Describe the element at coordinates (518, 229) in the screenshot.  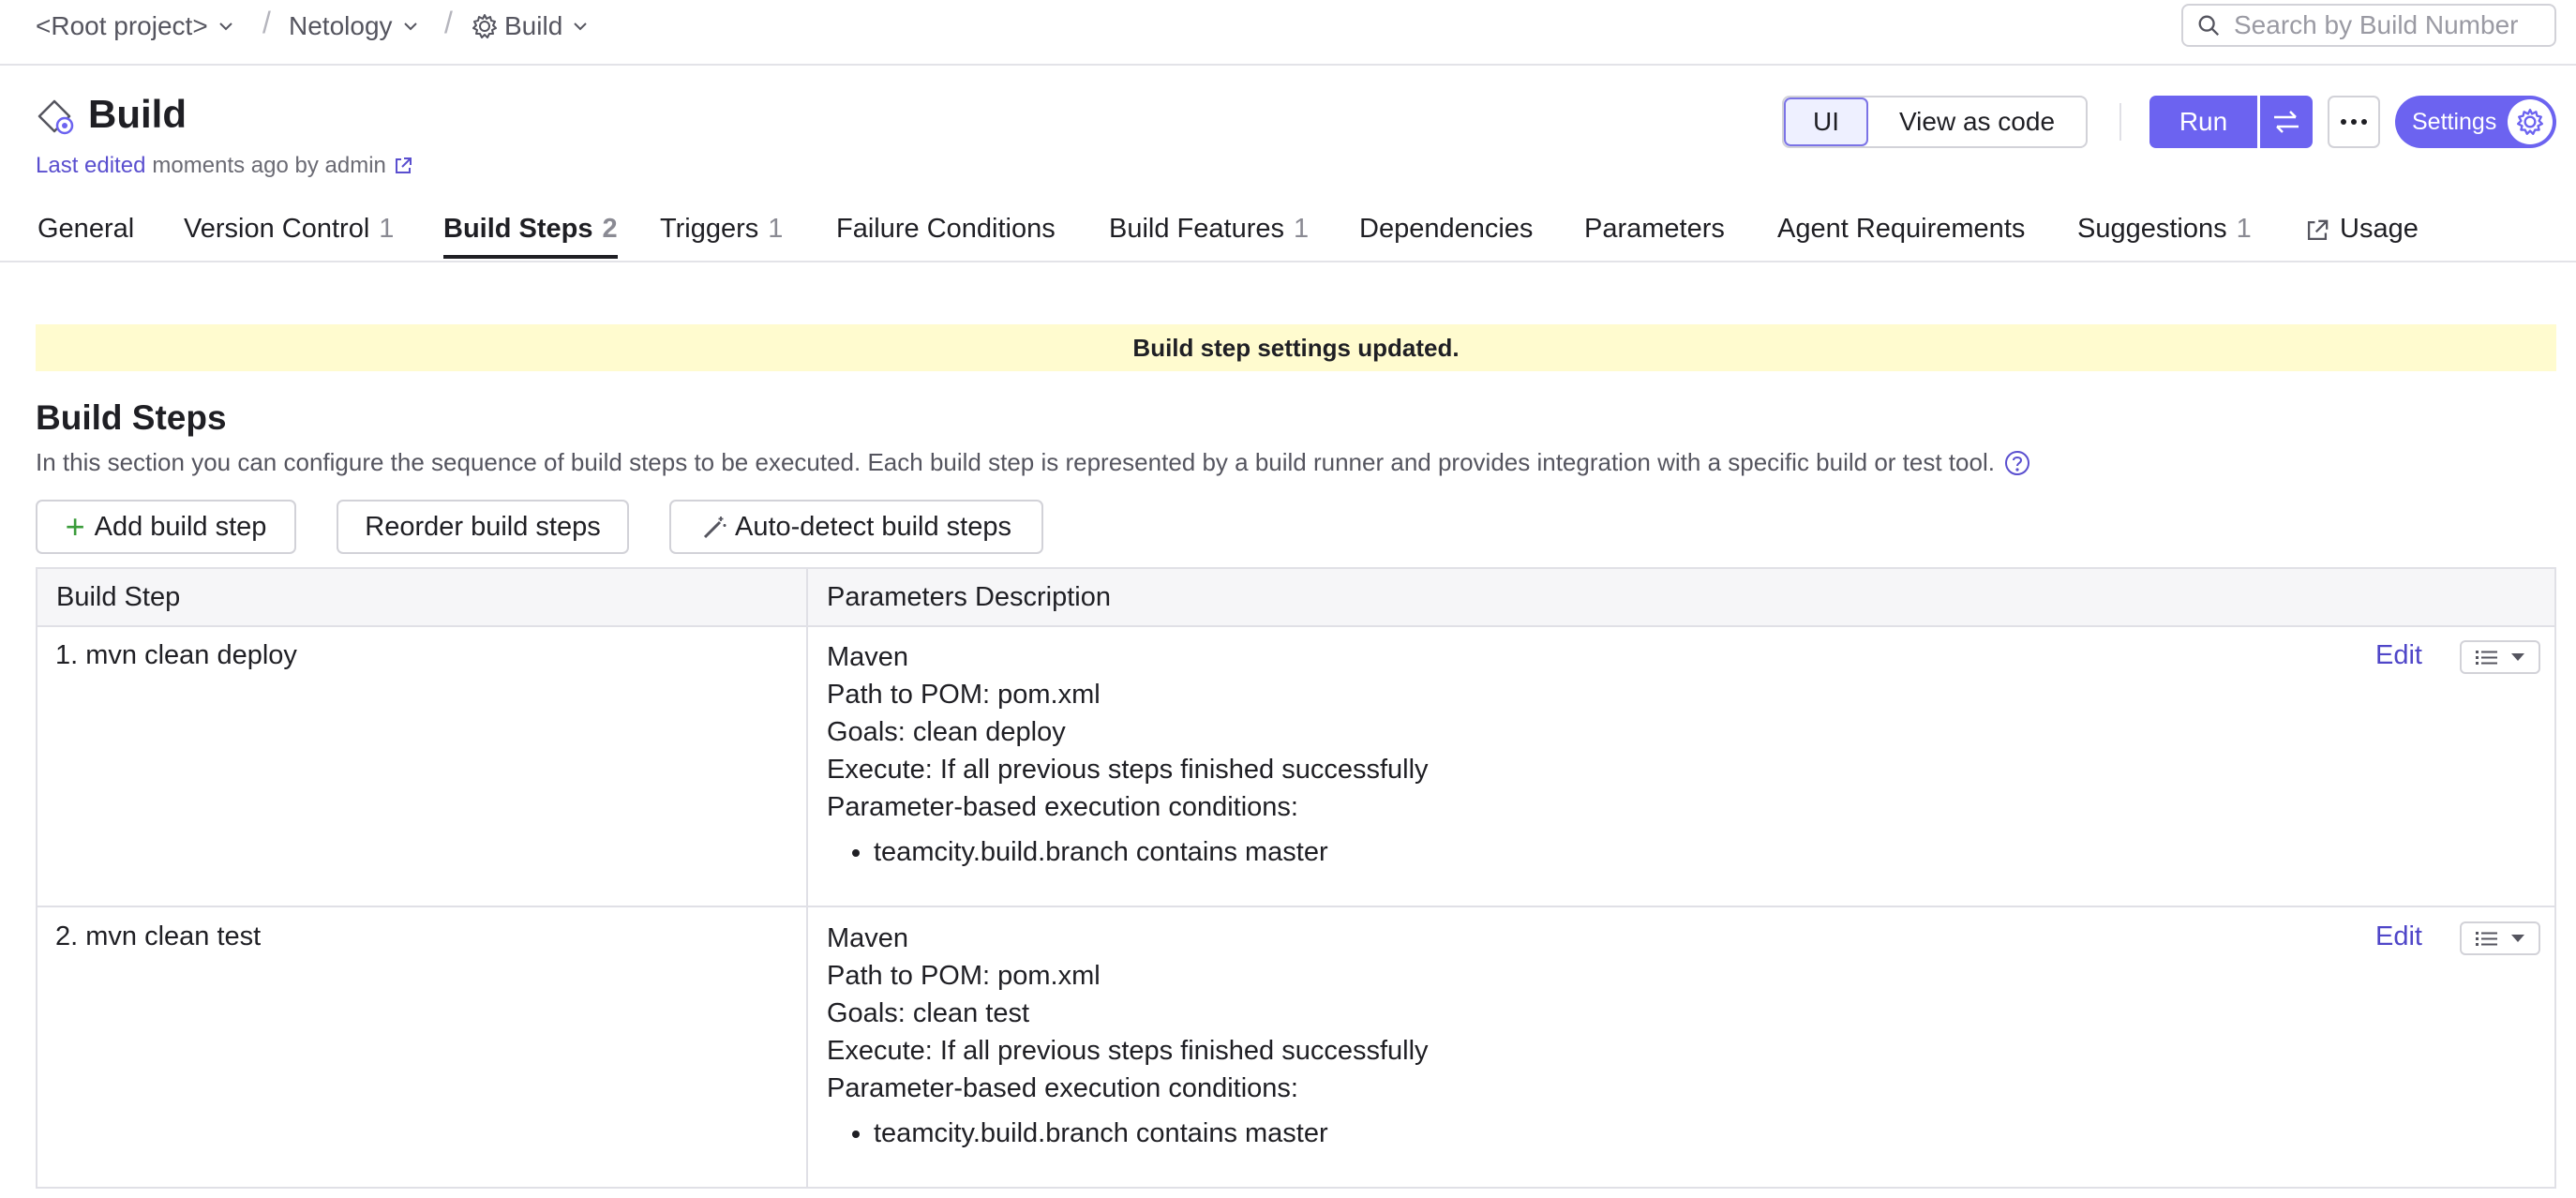
I see `tab-label: Build Steps` at that location.